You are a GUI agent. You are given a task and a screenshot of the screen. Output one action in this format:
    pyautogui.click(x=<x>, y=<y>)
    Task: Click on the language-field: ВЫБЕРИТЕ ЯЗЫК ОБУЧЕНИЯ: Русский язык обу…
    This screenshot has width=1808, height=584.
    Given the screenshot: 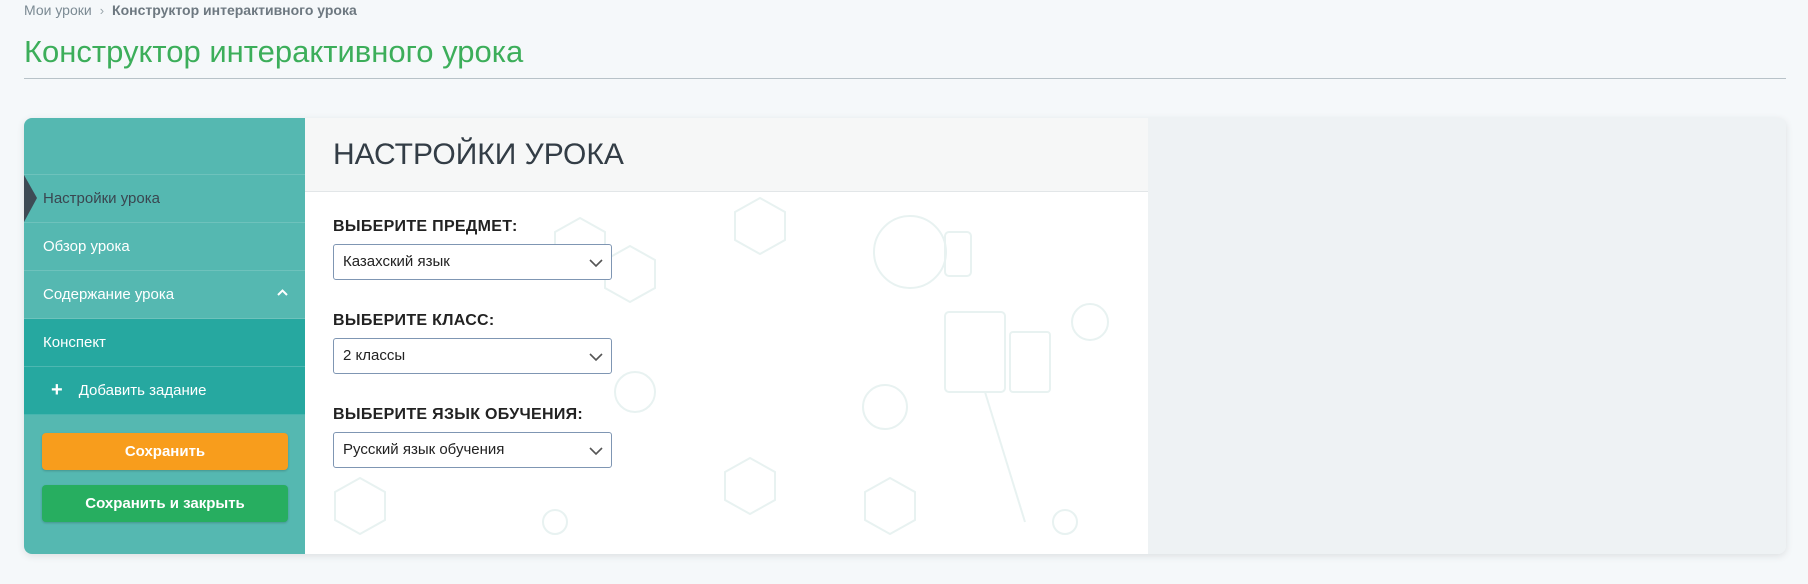 What is the action you would take?
    pyautogui.click(x=472, y=437)
    